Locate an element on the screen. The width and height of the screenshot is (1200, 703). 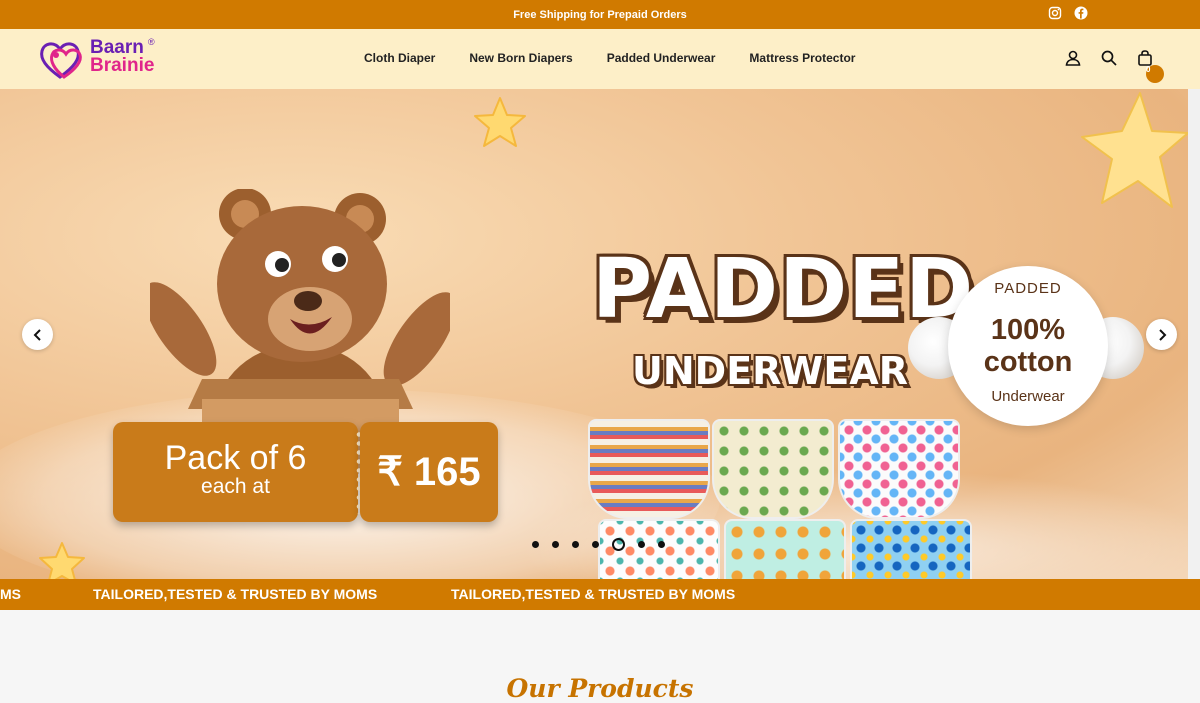
registered-mark: ® is located at coordinates (151, 42).